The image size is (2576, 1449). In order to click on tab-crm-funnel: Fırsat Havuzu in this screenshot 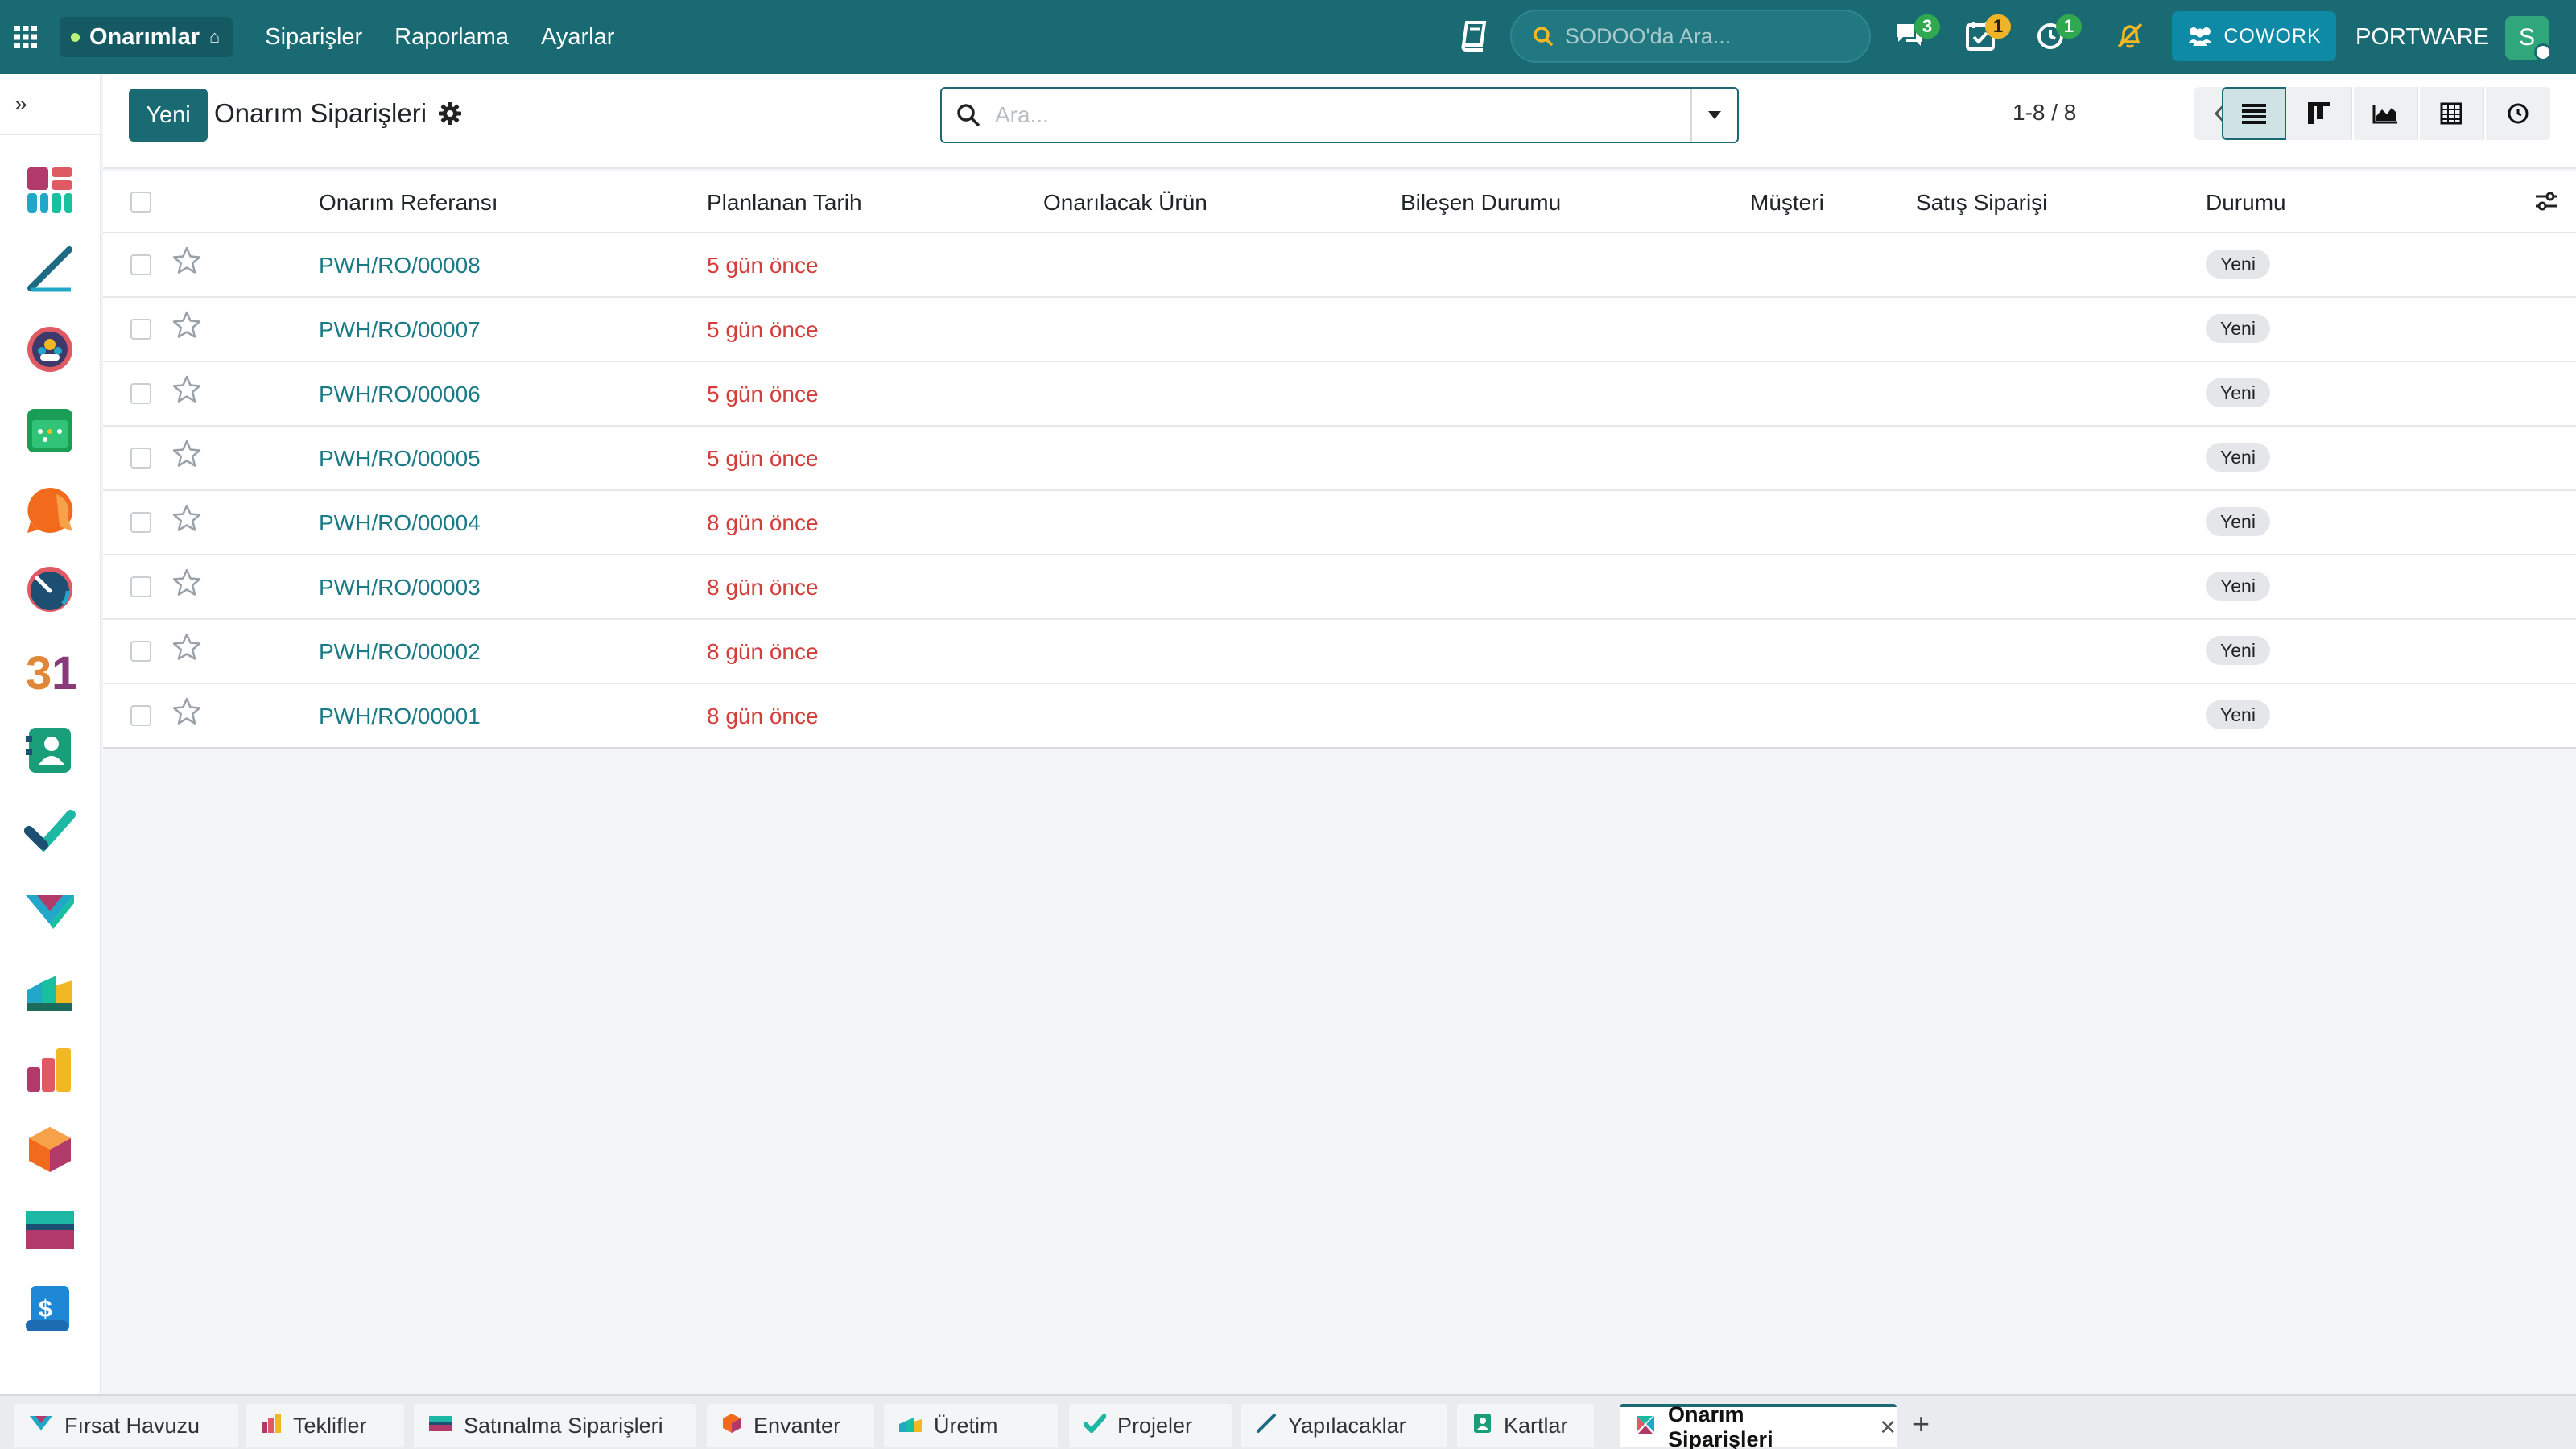, I will do `click(126, 1425)`.